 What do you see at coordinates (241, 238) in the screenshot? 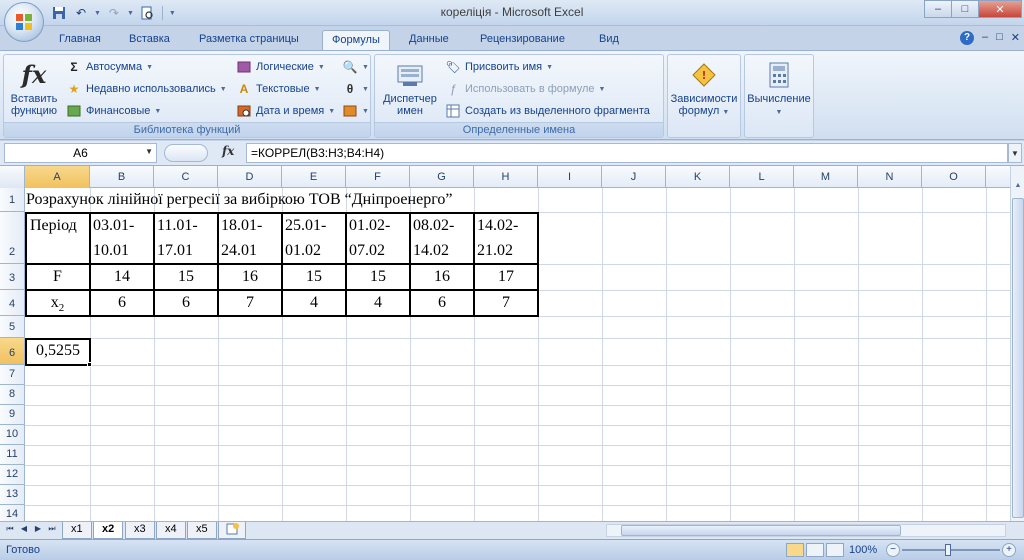
I see `period-cell: 18.01- 24.01` at bounding box center [241, 238].